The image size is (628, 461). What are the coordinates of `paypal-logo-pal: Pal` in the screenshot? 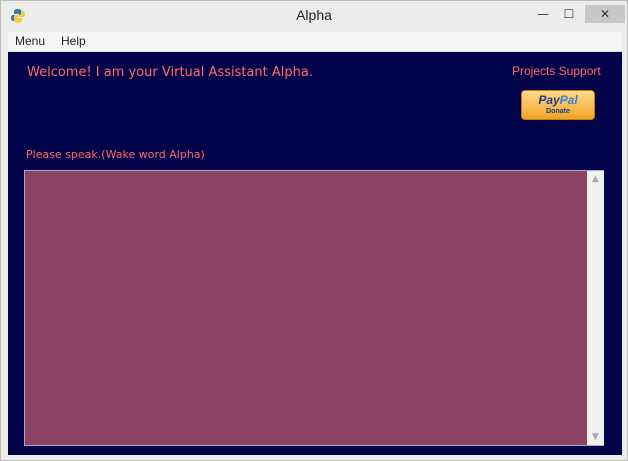 It's located at (568, 100).